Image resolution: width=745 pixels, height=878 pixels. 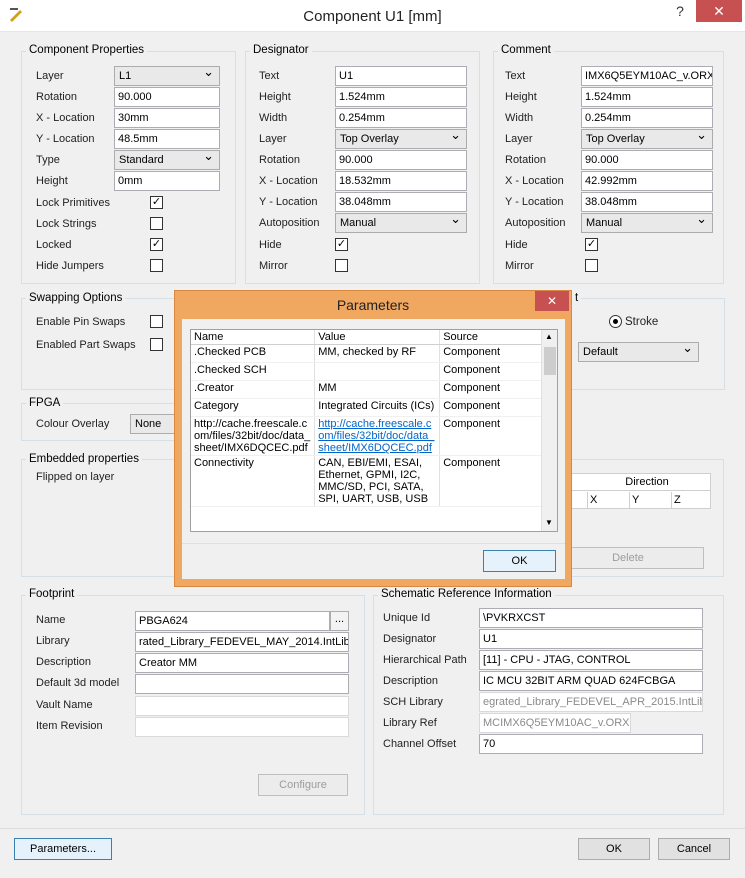 I want to click on des-autopos-select: Manual, so click(x=401, y=222).